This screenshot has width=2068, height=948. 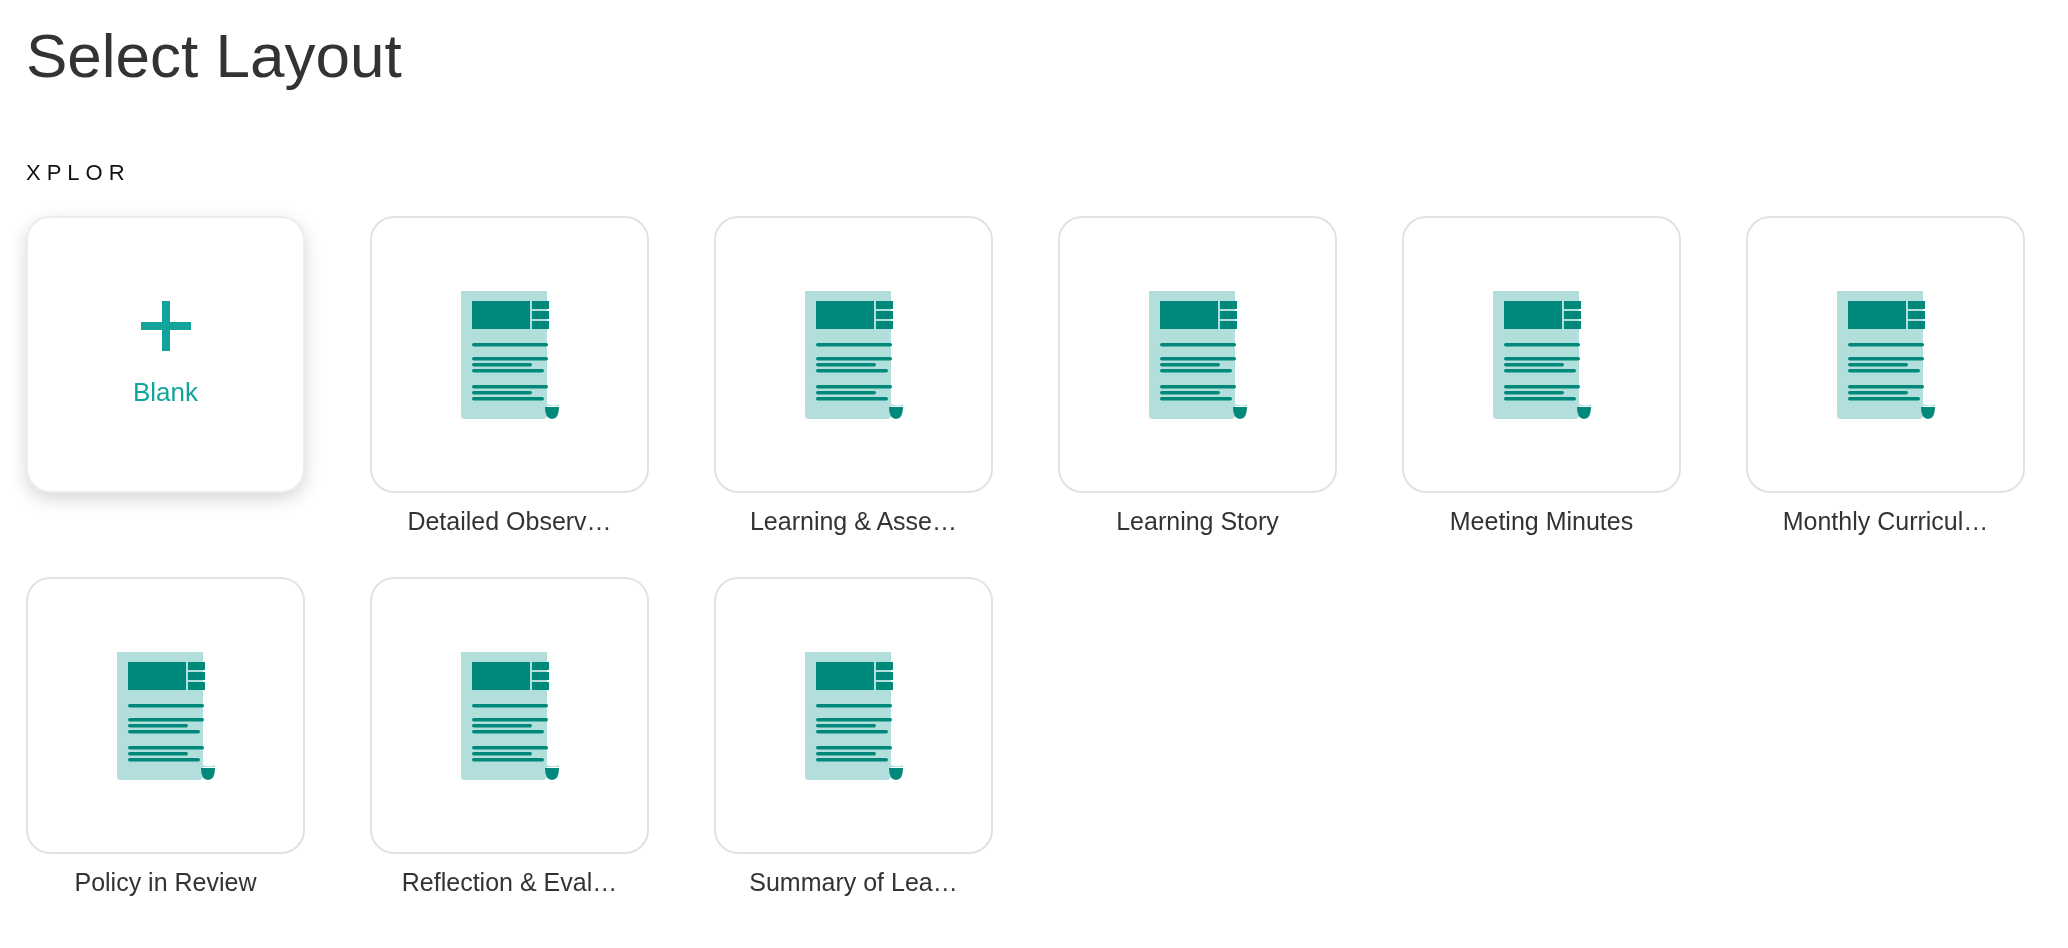 What do you see at coordinates (1541, 522) in the screenshot?
I see `layout-name: Meeting Minutes` at bounding box center [1541, 522].